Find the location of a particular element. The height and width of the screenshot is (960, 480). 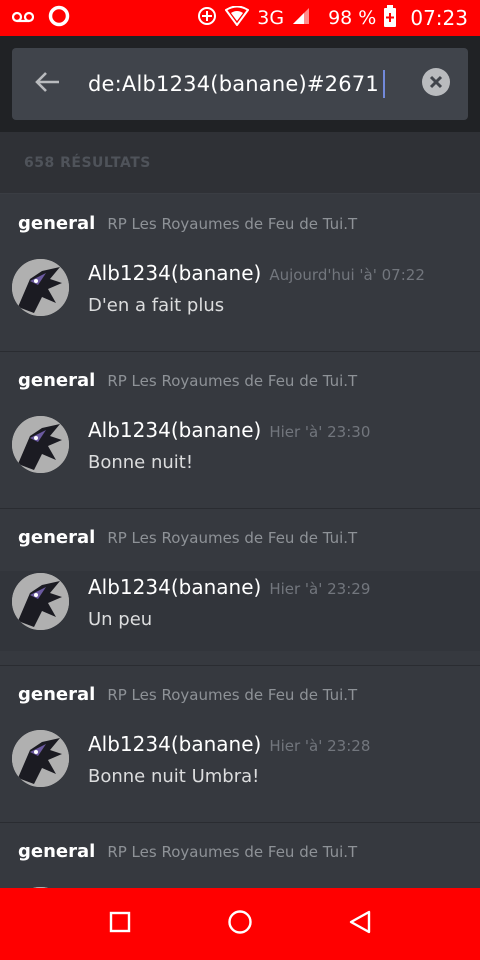

battery-level: 98 % is located at coordinates (352, 18).